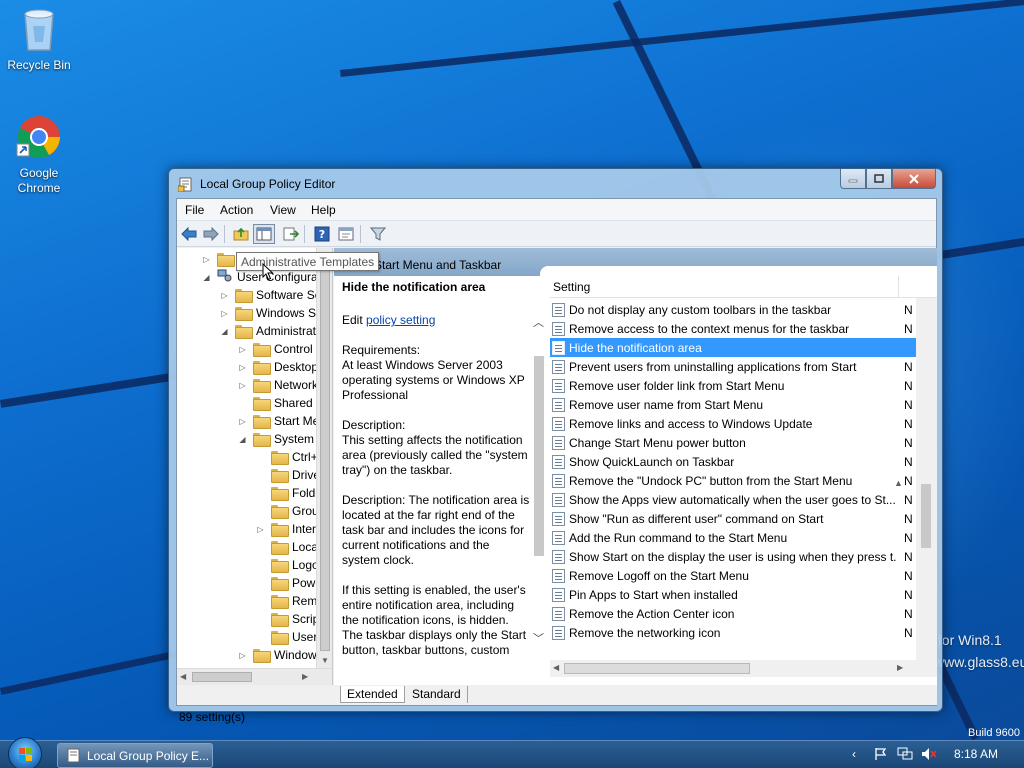  What do you see at coordinates (898, 287) in the screenshot?
I see `column-divider` at bounding box center [898, 287].